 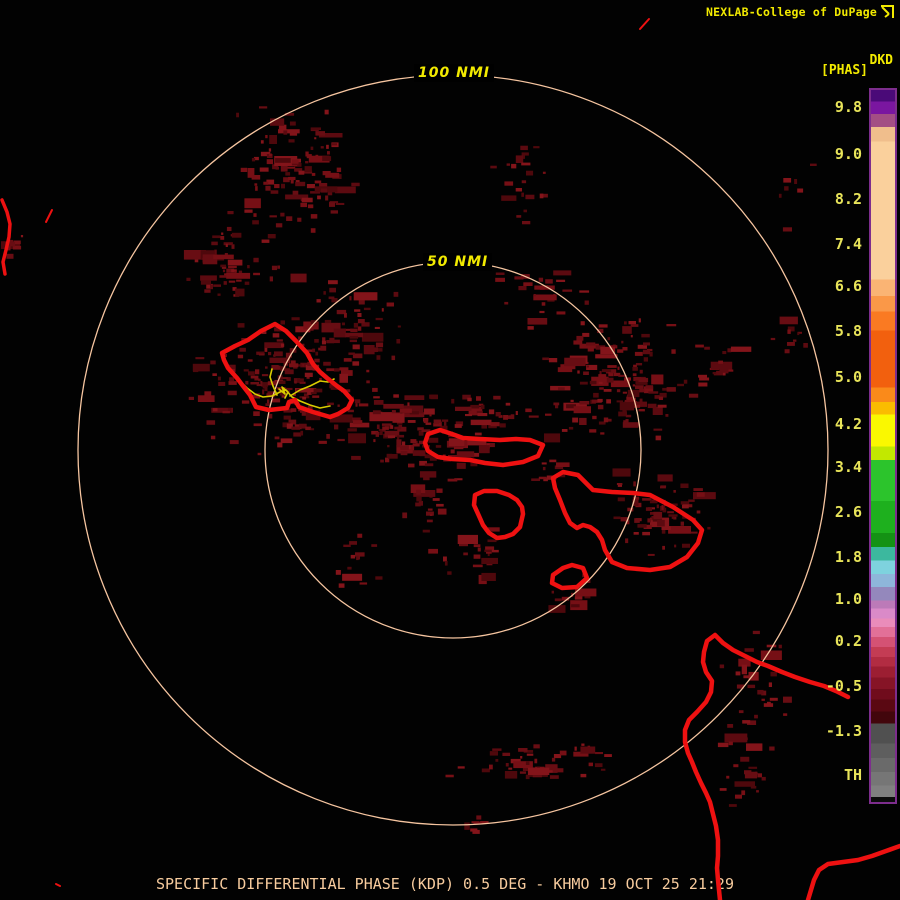 What do you see at coordinates (644, 24) in the screenshot?
I see `artifact-streak-top` at bounding box center [644, 24].